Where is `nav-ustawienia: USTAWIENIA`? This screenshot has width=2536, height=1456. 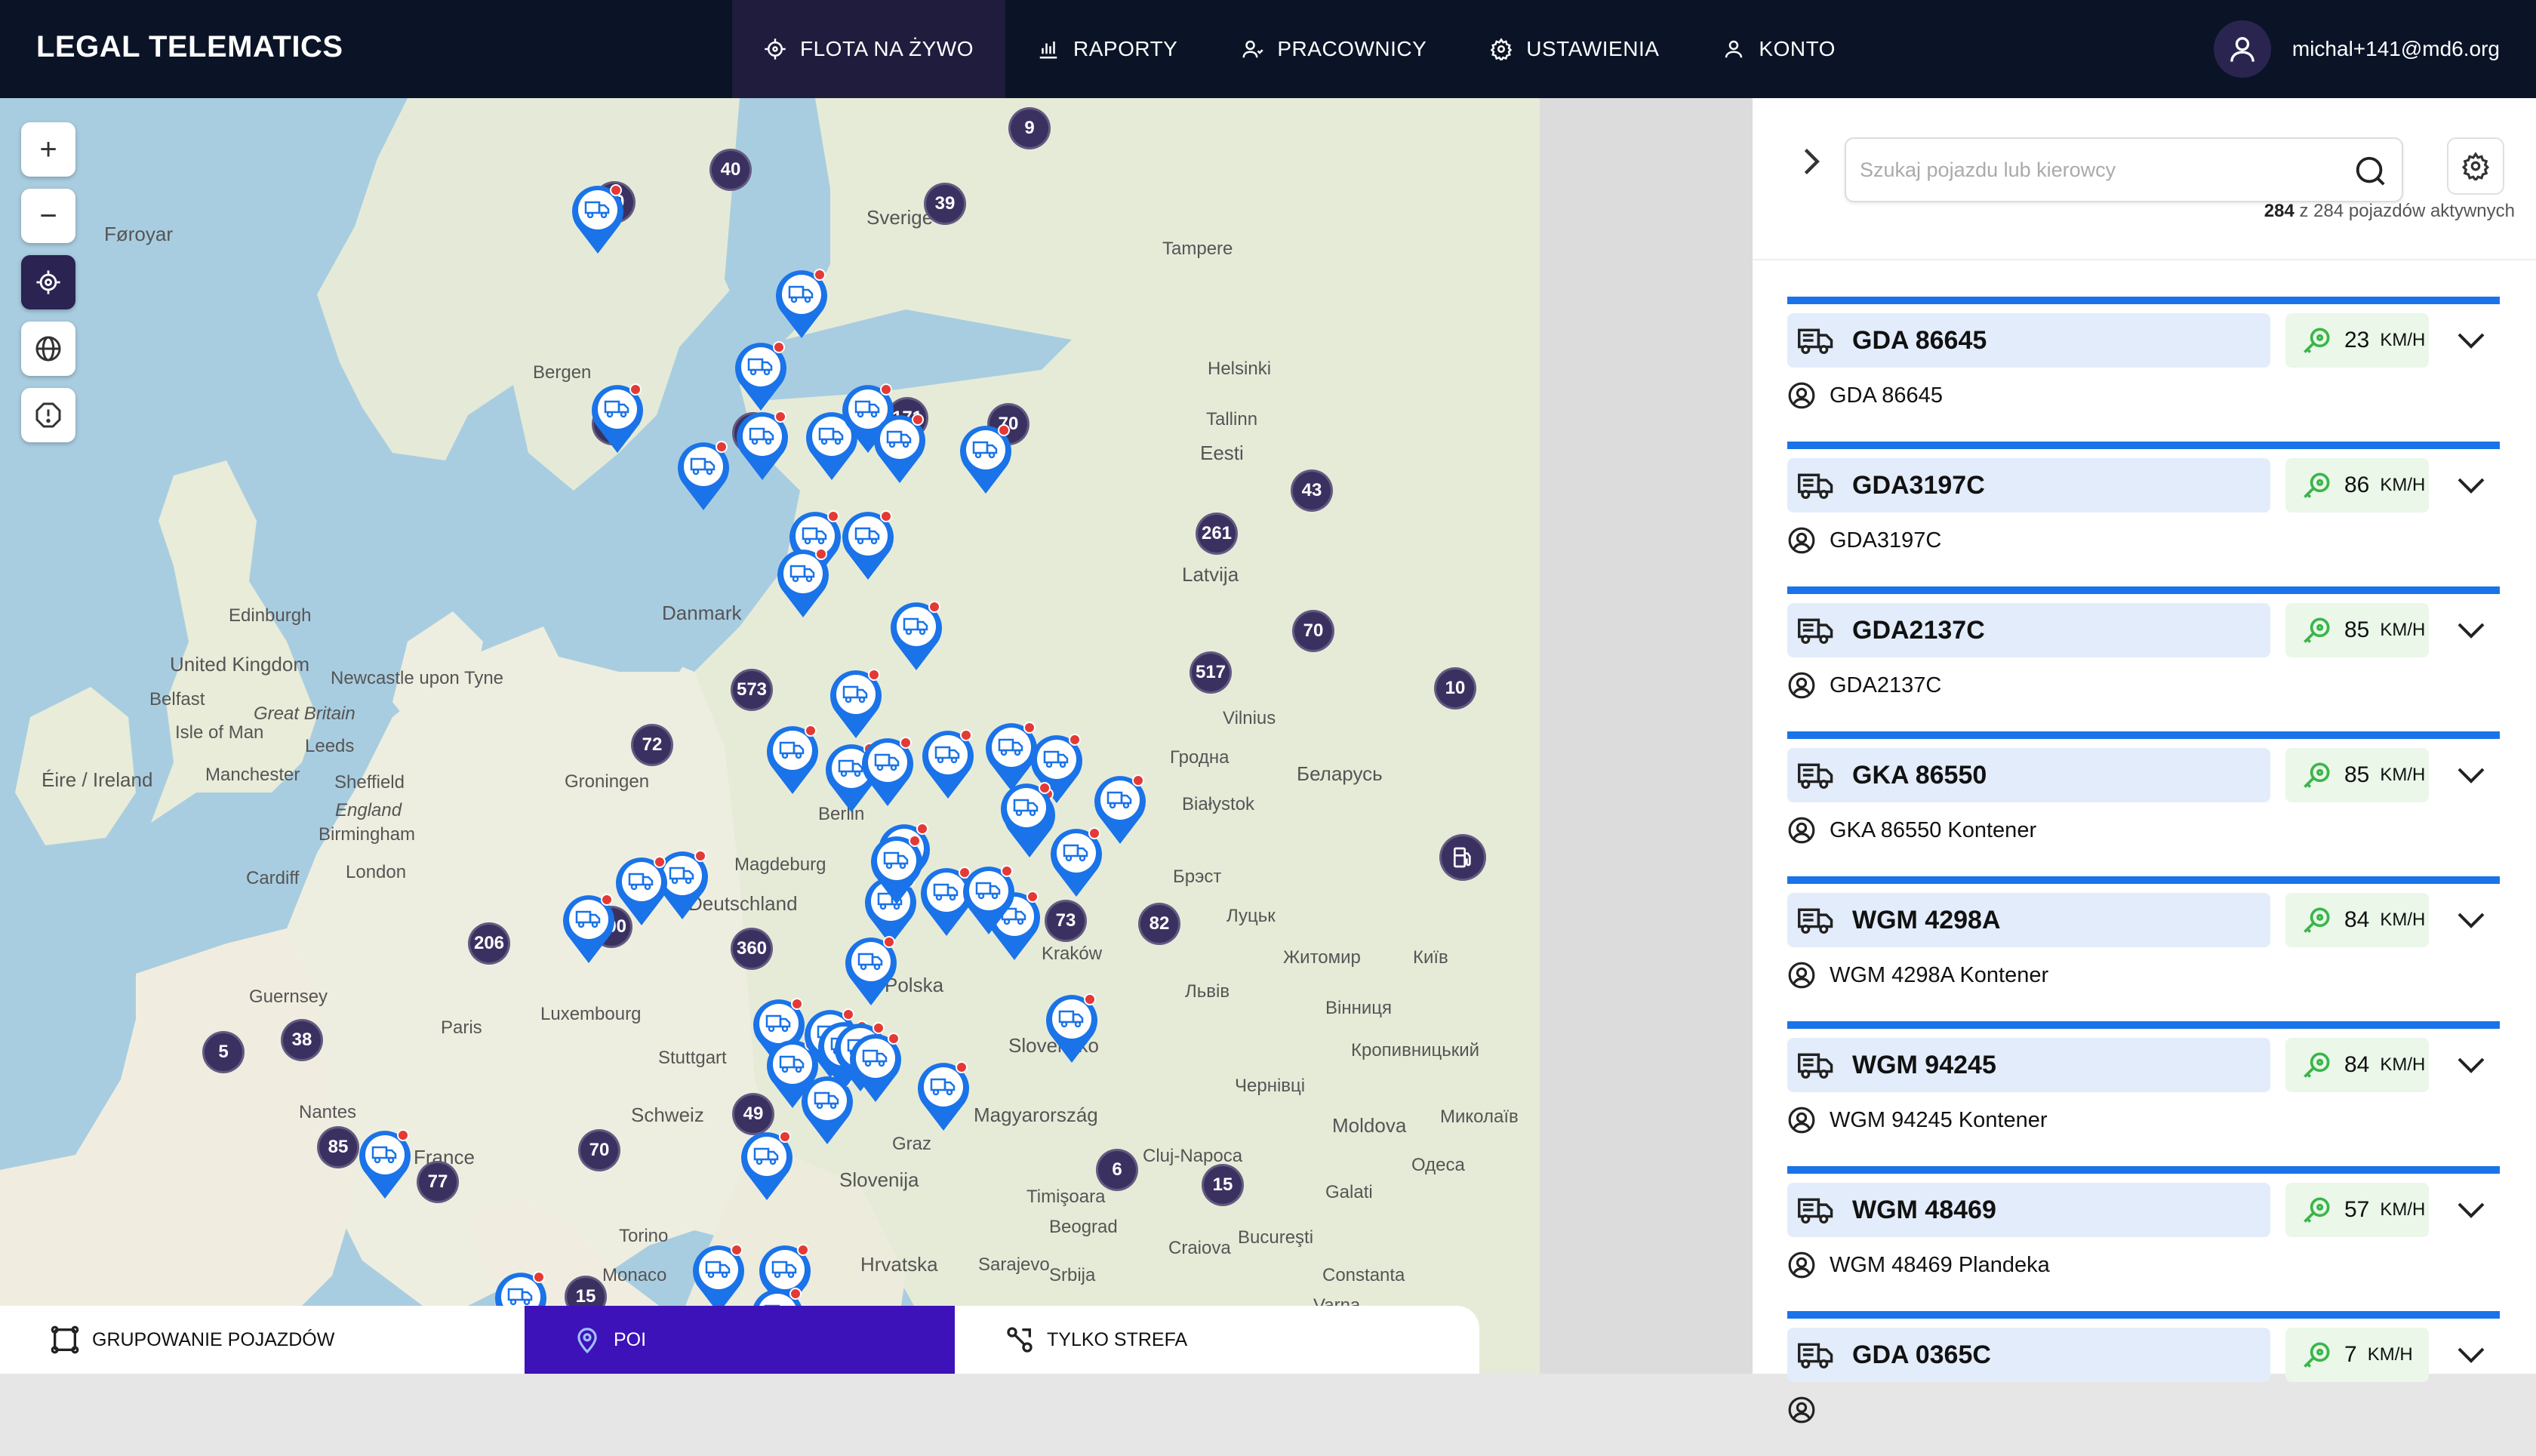
nav-ustawienia: USTAWIENIA is located at coordinates (1574, 49).